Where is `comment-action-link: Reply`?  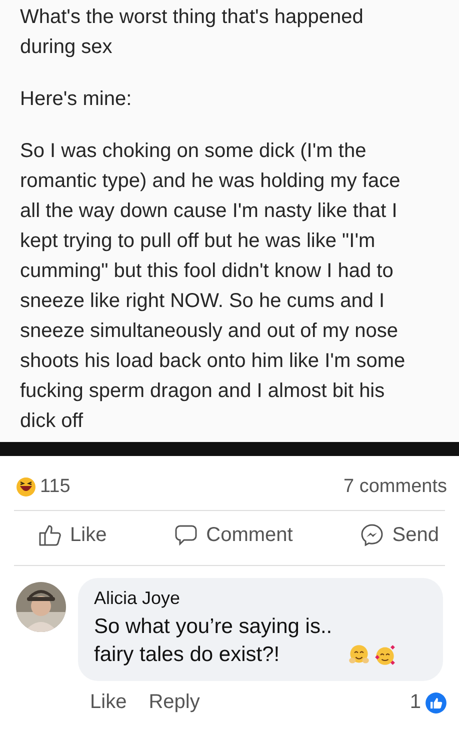 comment-action-link: Reply is located at coordinates (174, 702).